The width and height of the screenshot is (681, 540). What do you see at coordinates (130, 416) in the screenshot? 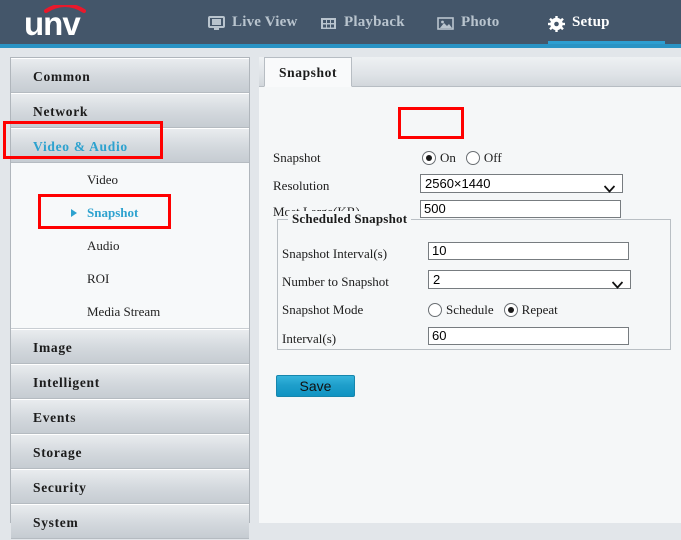
I see `sidebar-group-events: Events` at bounding box center [130, 416].